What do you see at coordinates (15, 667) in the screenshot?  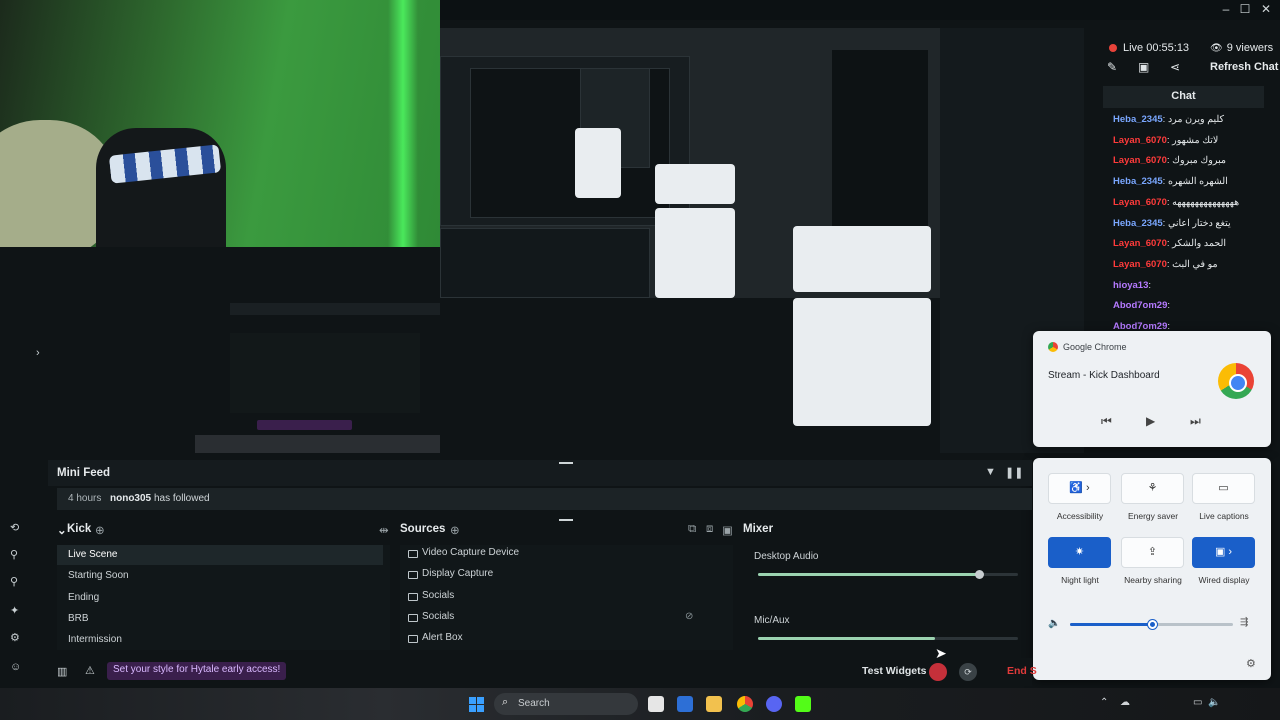 I see `profile-icon: ☺` at bounding box center [15, 667].